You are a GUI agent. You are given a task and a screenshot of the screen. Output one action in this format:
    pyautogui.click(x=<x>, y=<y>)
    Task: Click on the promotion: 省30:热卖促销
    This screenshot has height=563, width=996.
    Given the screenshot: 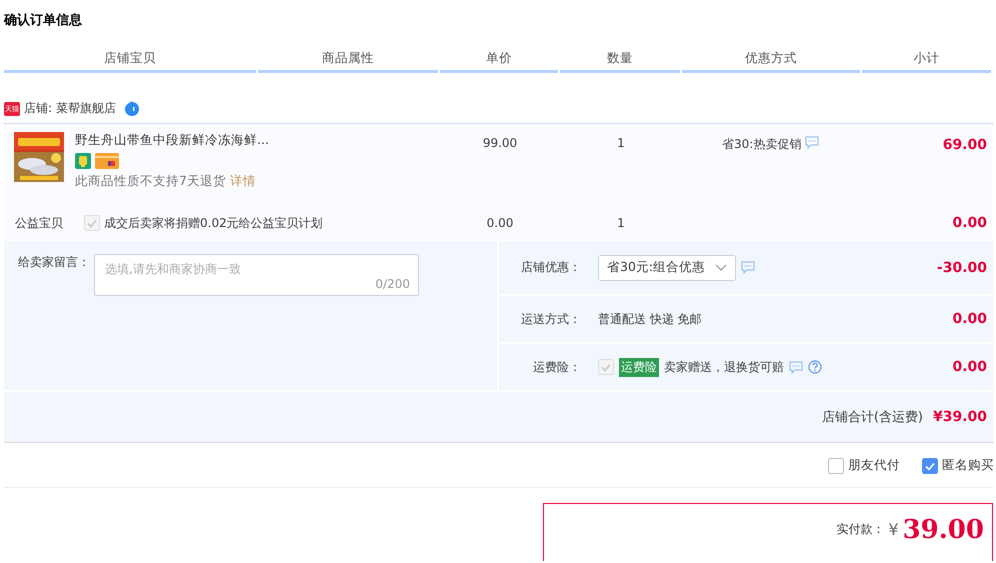 What is the action you would take?
    pyautogui.click(x=762, y=144)
    